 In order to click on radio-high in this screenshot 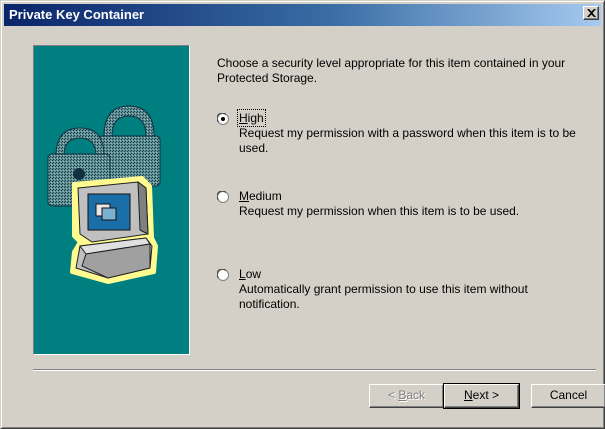, I will do `click(223, 119)`.